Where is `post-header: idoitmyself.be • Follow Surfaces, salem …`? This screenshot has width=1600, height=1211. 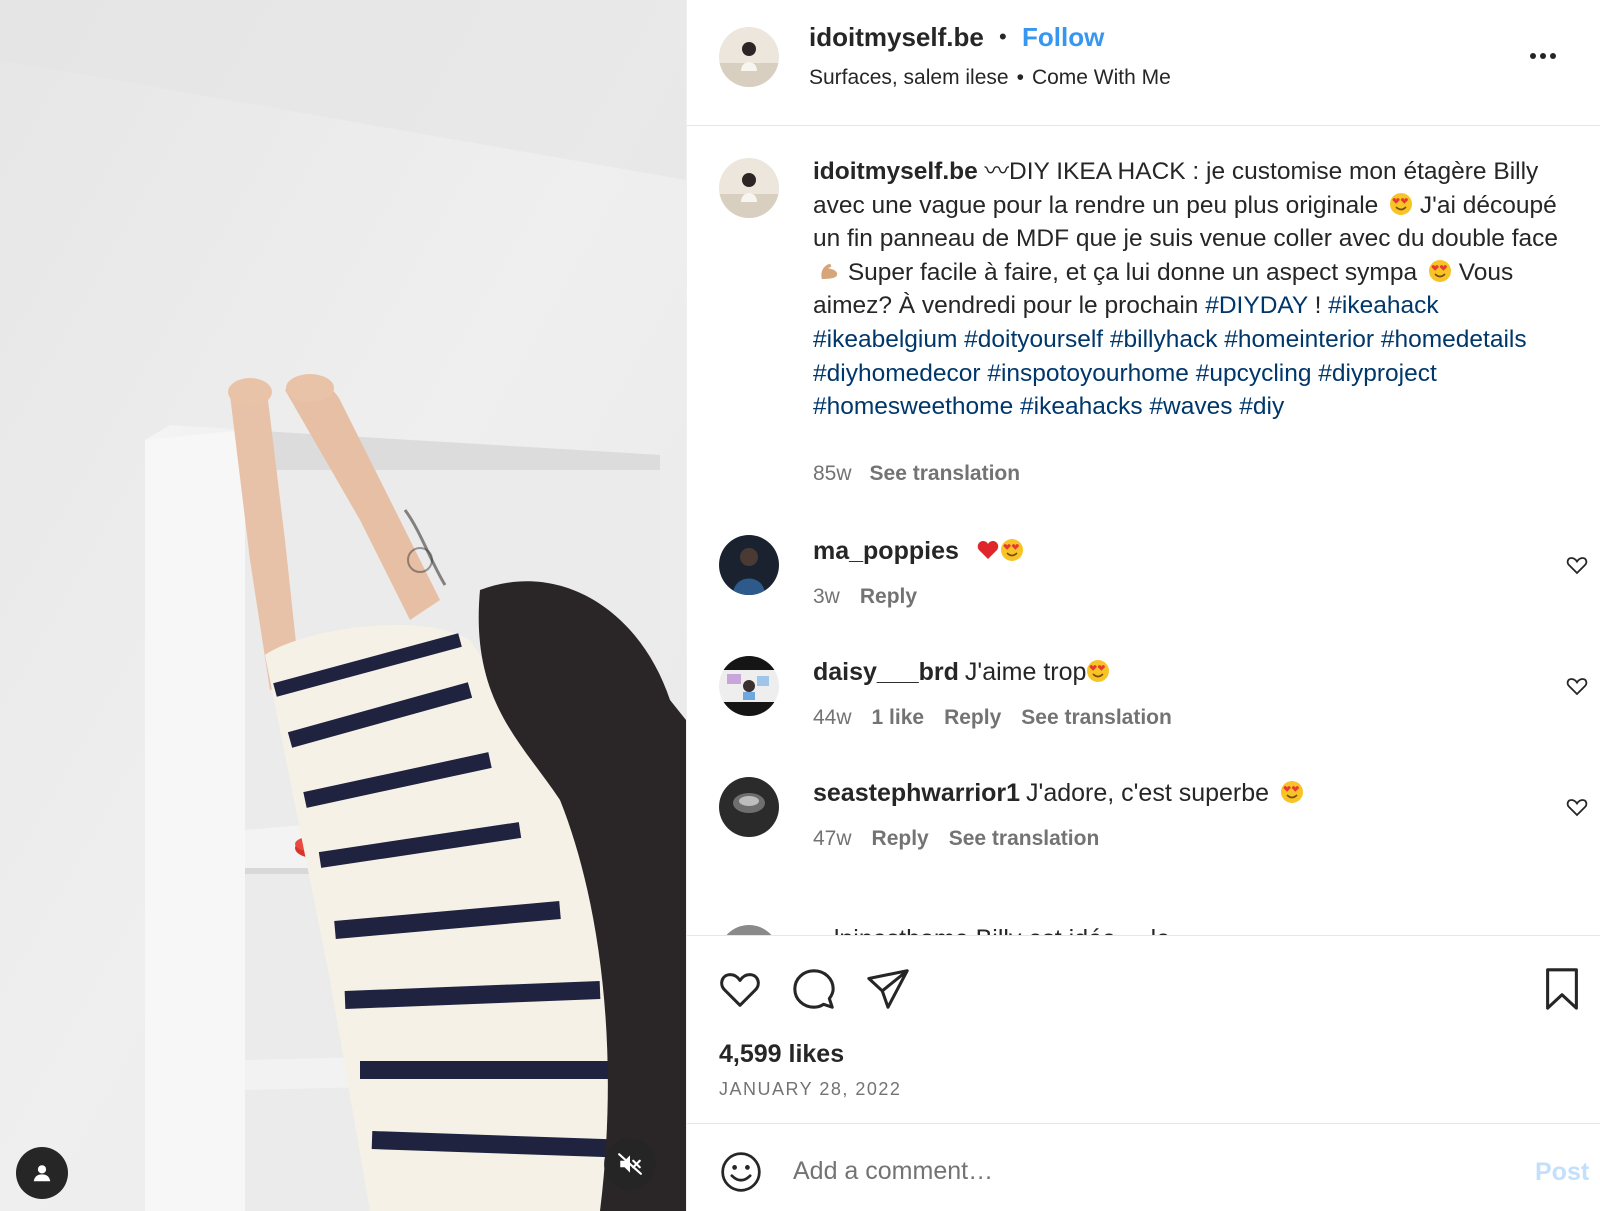
post-header: idoitmyself.be • Follow Surfaces, salem … is located at coordinates (1143, 63).